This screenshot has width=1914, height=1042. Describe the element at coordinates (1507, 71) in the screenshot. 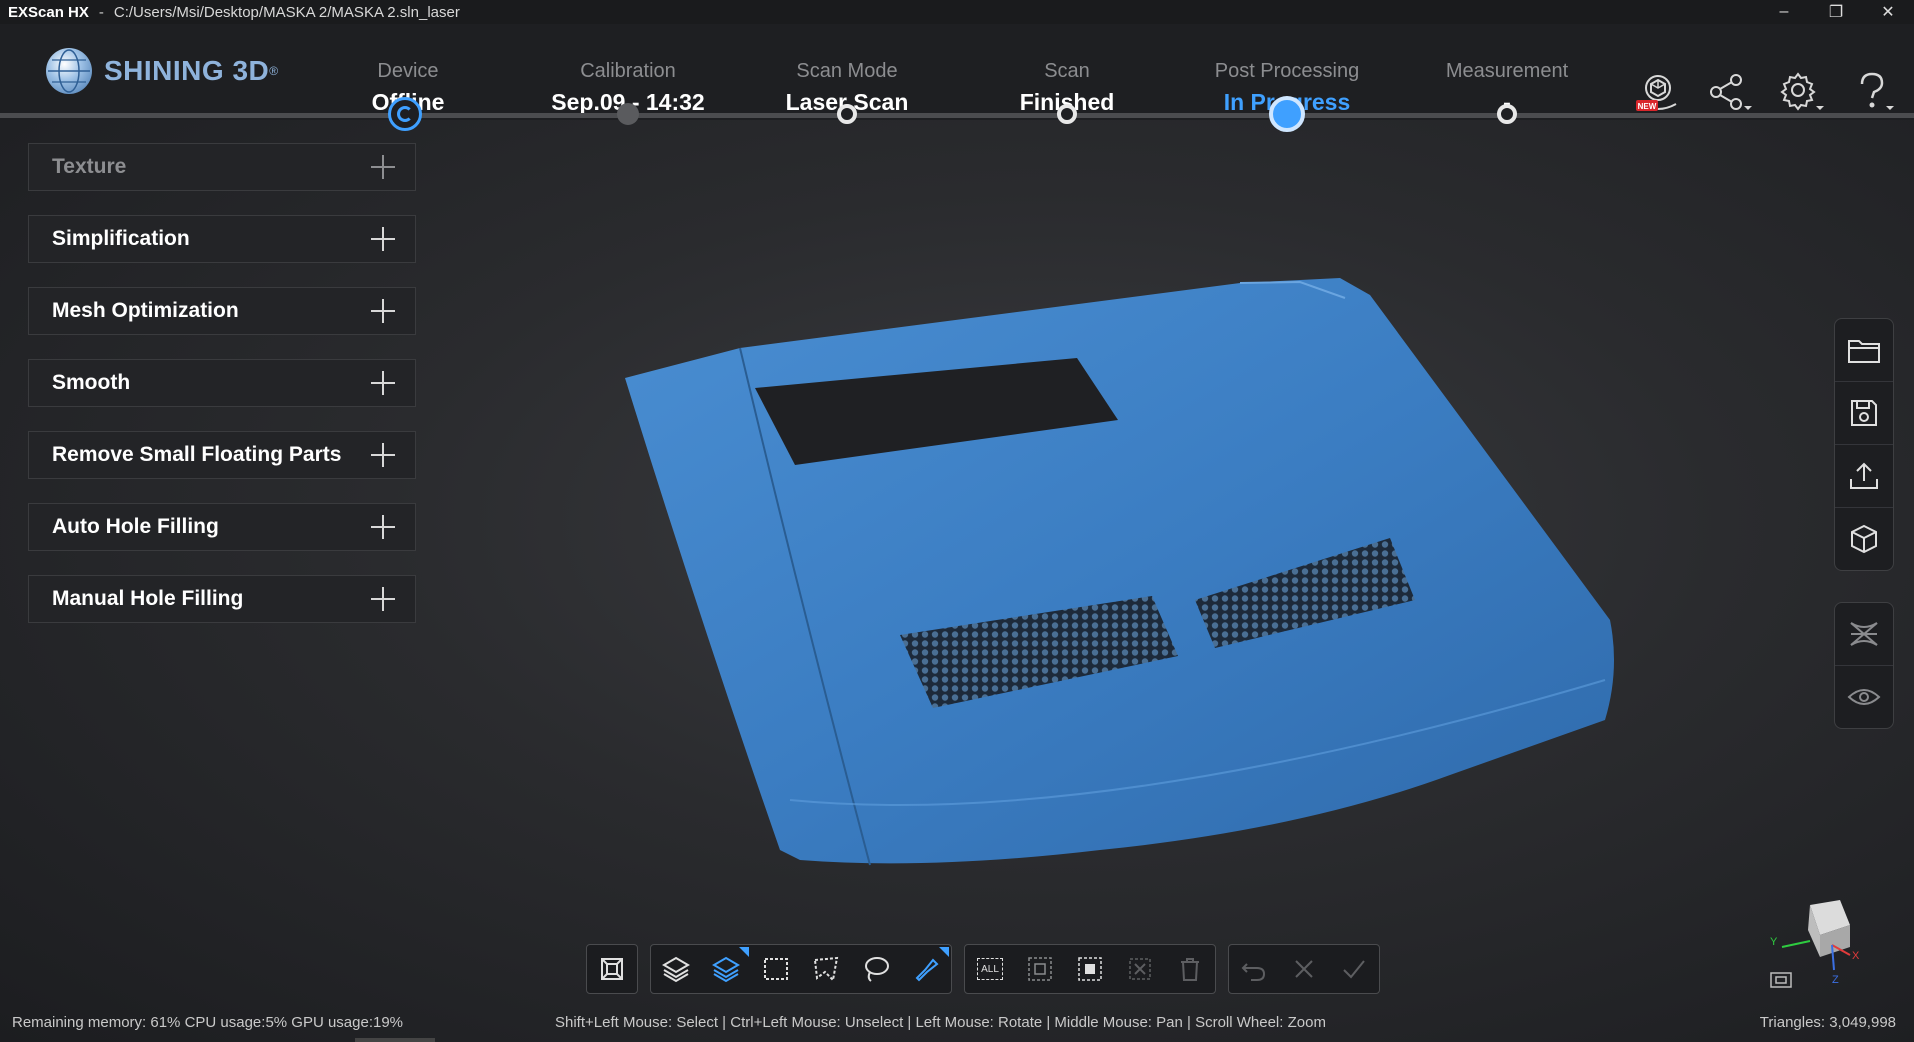

I see `step-label: Measurement` at that location.